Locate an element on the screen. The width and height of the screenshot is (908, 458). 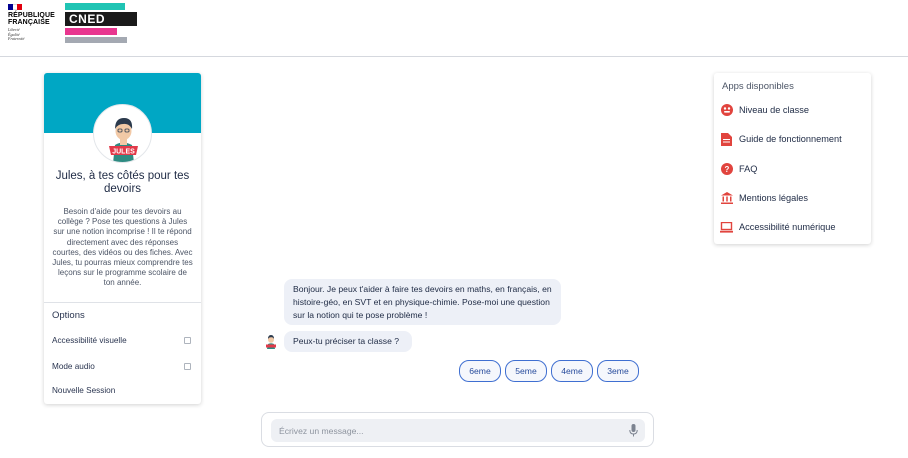
republique-line-1: RÉPUBLIQUE is located at coordinates (31, 15).